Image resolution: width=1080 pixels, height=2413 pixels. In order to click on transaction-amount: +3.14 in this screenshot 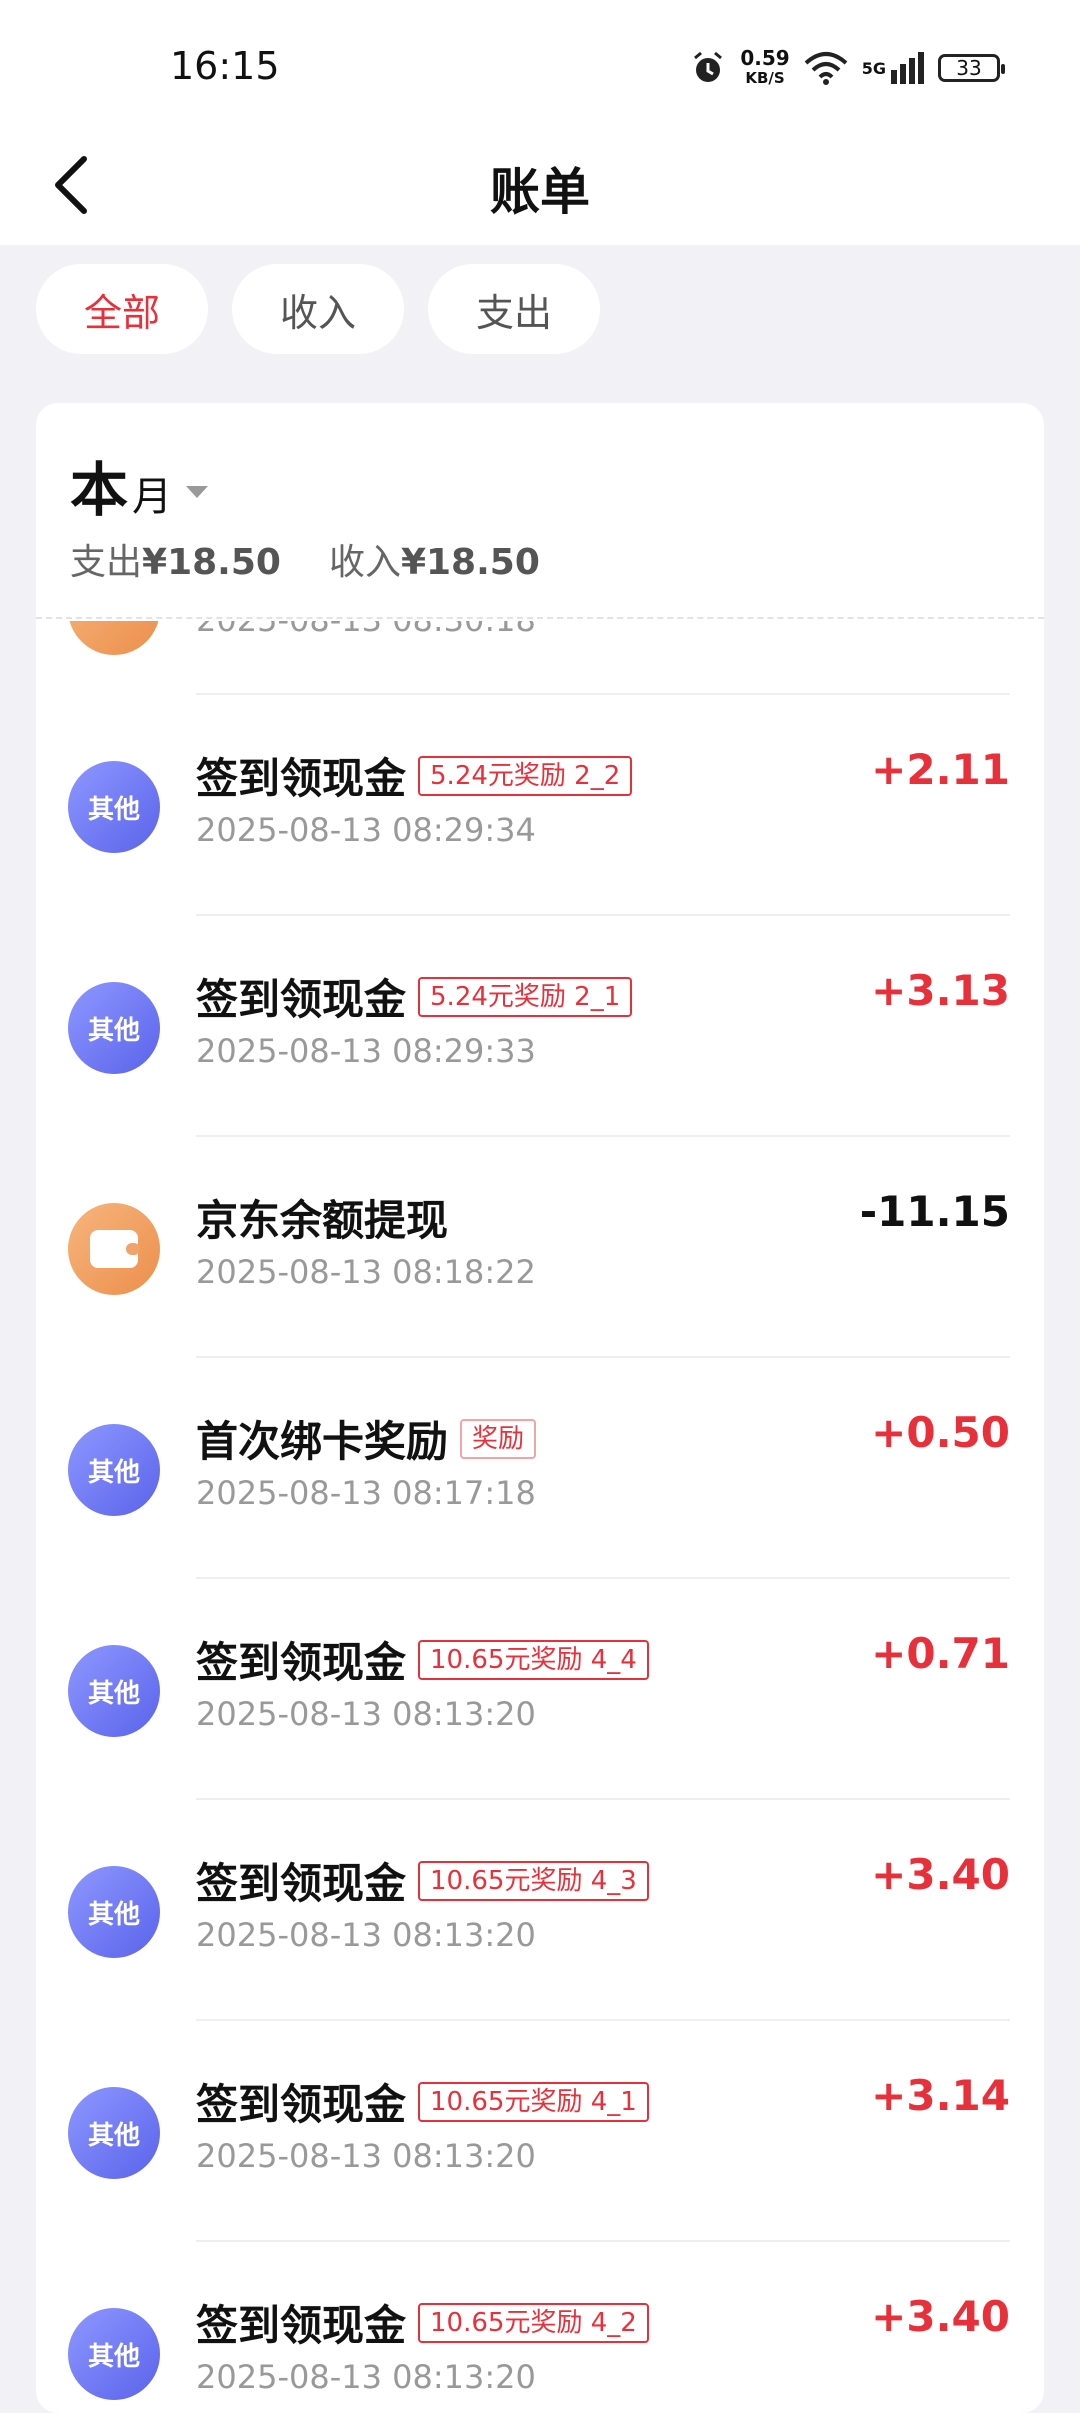, I will do `click(940, 2095)`.